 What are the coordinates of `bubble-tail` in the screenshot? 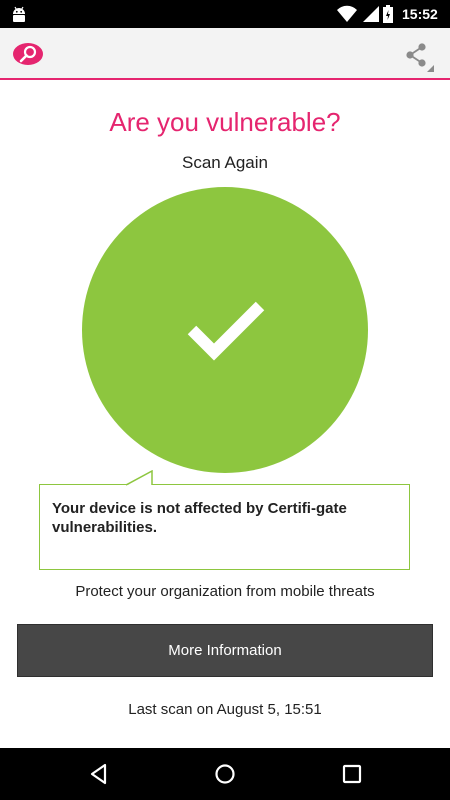 It's located at (139, 478).